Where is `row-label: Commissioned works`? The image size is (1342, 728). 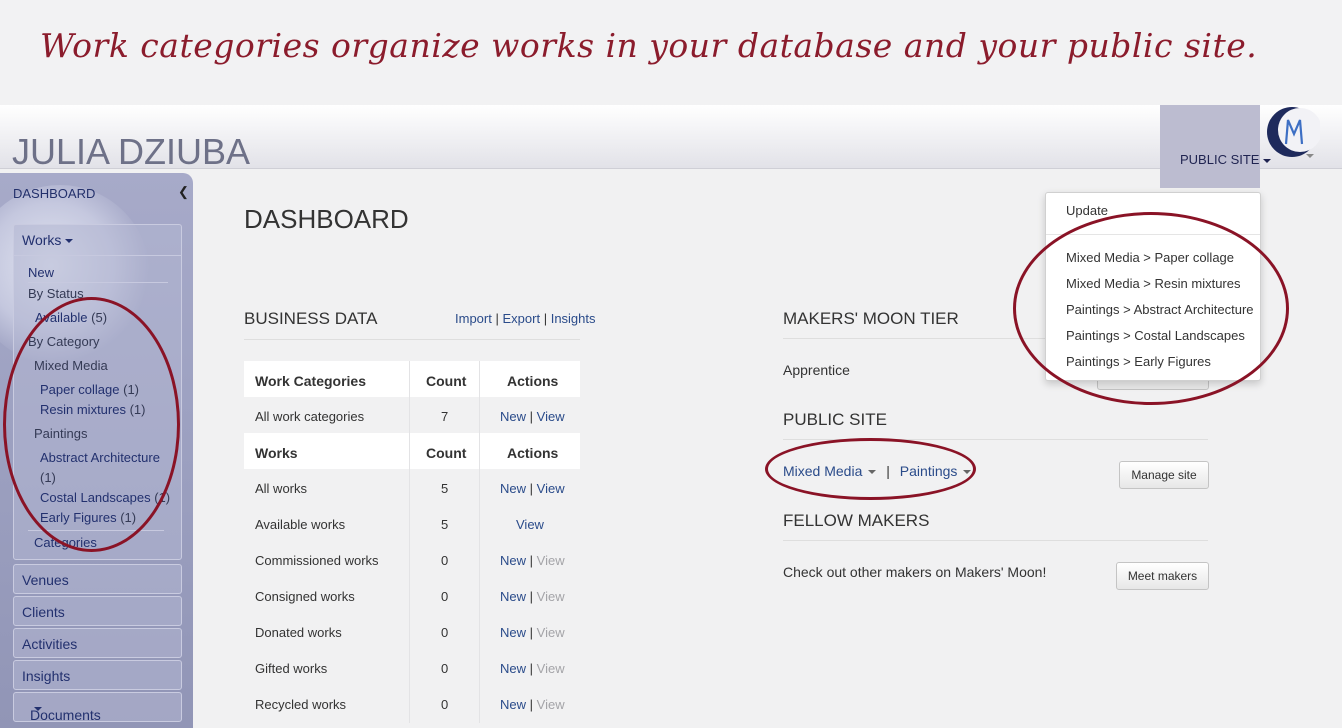
row-label: Commissioned works is located at coordinates (317, 560).